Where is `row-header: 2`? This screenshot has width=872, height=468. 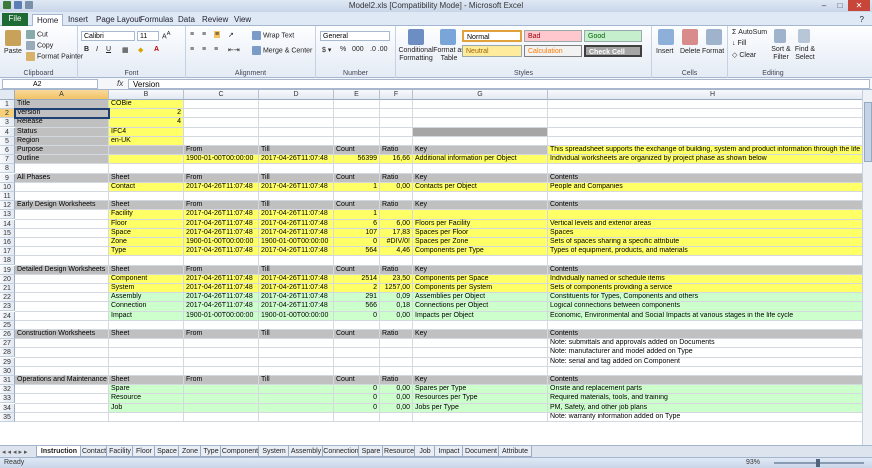
row-header: 2 is located at coordinates (7, 114).